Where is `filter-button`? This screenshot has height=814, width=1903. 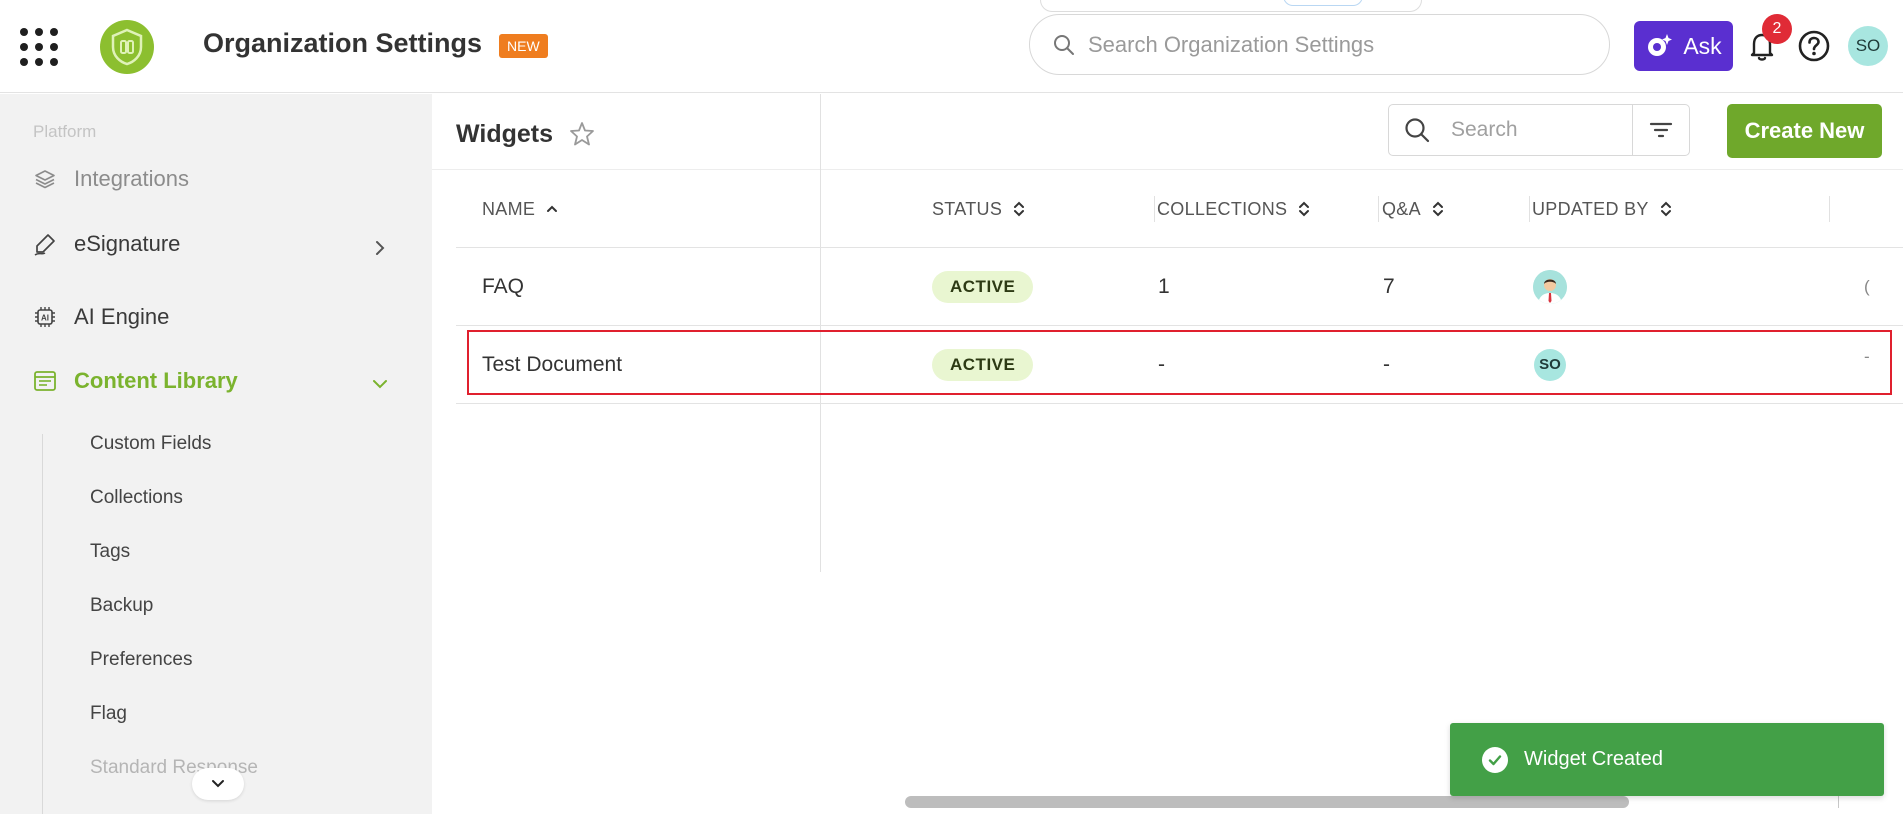
filter-button is located at coordinates (1661, 130).